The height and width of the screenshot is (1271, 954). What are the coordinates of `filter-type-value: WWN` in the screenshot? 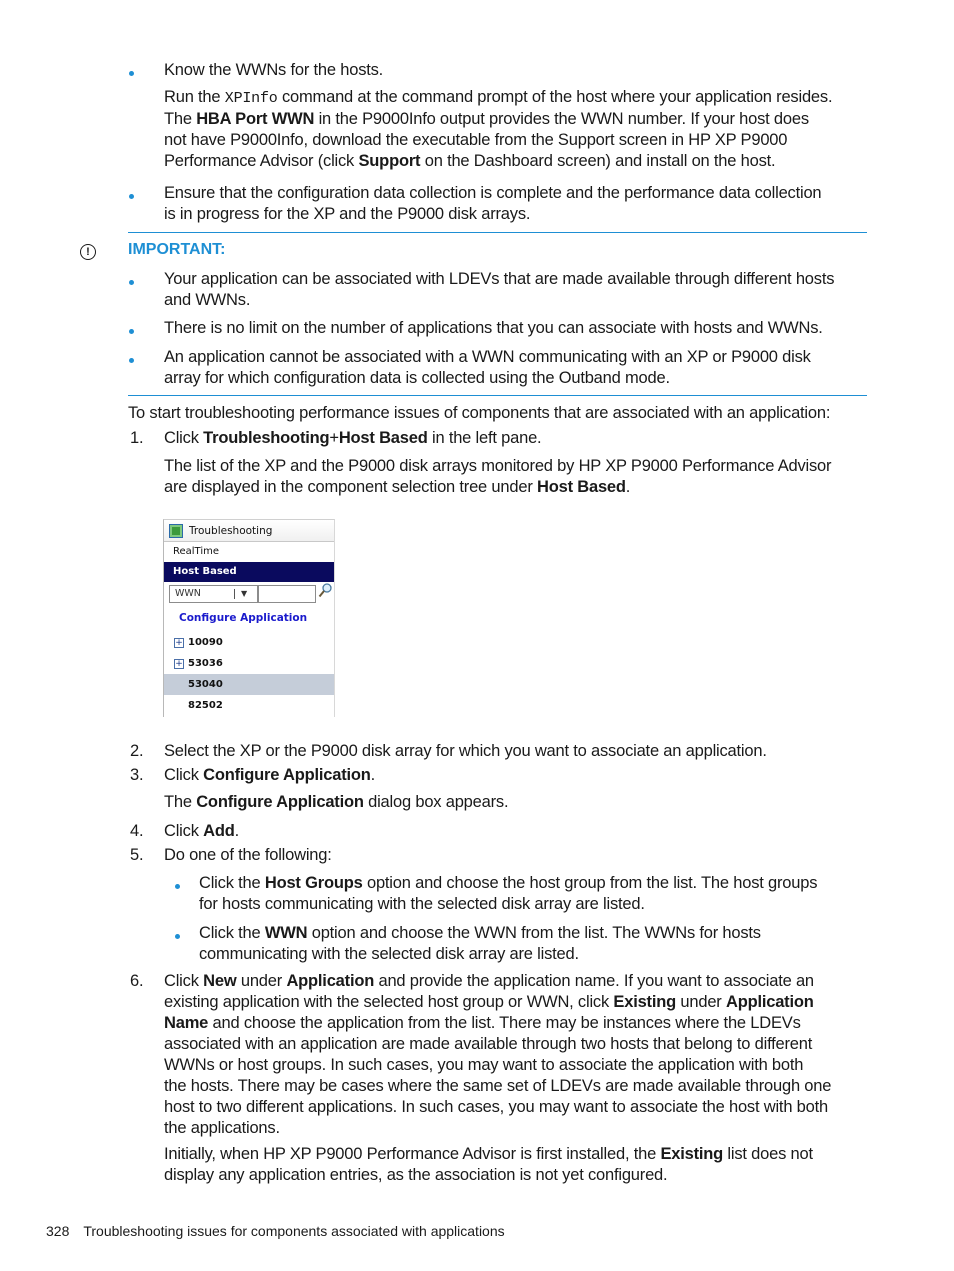 It's located at (188, 593).